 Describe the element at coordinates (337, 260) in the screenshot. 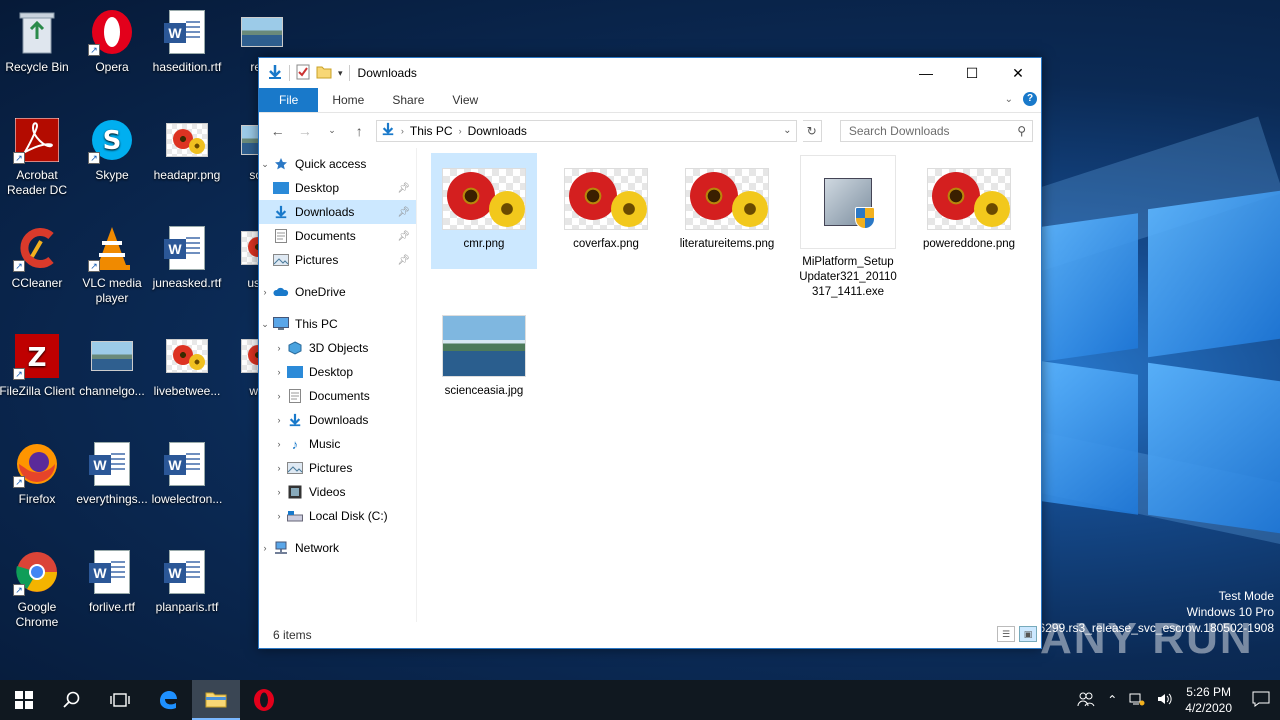

I see `nav-qa-pictures: Pictures 📌︎` at that location.